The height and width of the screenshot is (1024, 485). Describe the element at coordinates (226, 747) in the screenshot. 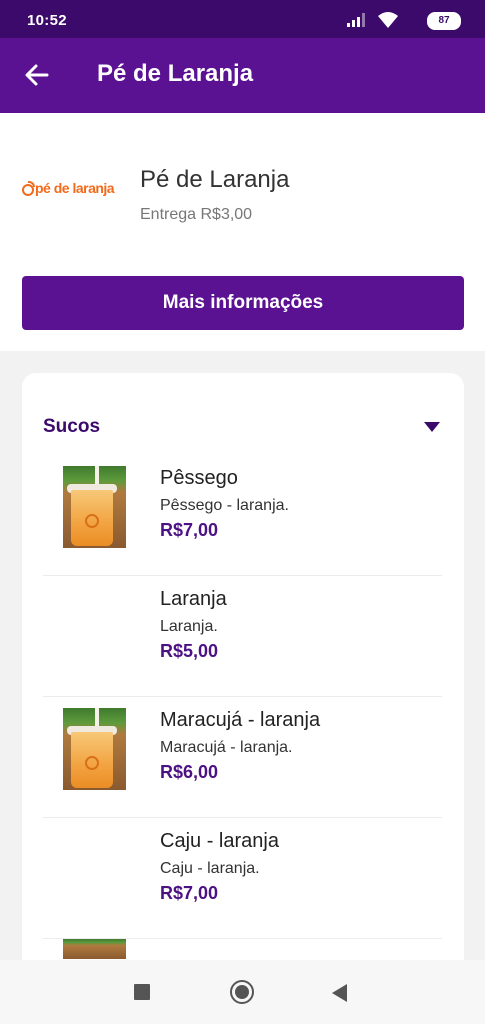

I see `product-description: Maracujá - laranja.` at that location.